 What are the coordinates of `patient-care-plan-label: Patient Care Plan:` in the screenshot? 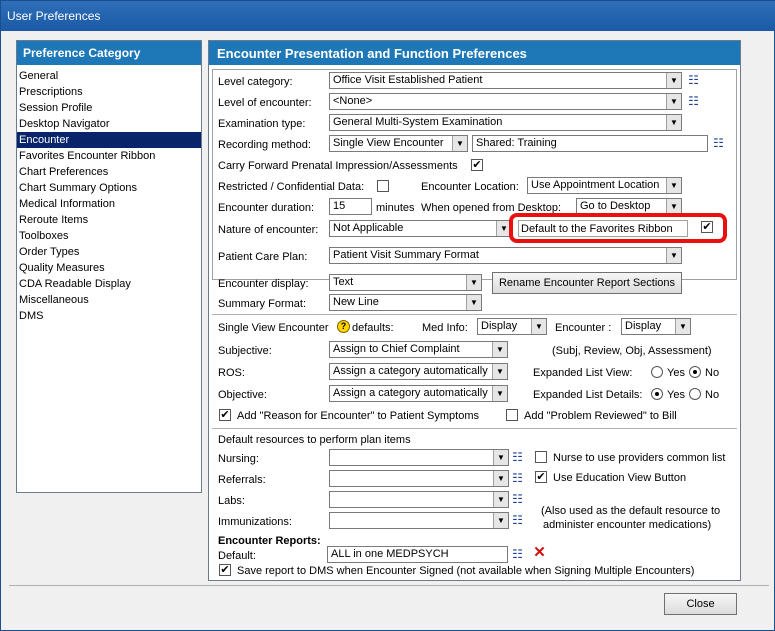 It's located at (263, 257).